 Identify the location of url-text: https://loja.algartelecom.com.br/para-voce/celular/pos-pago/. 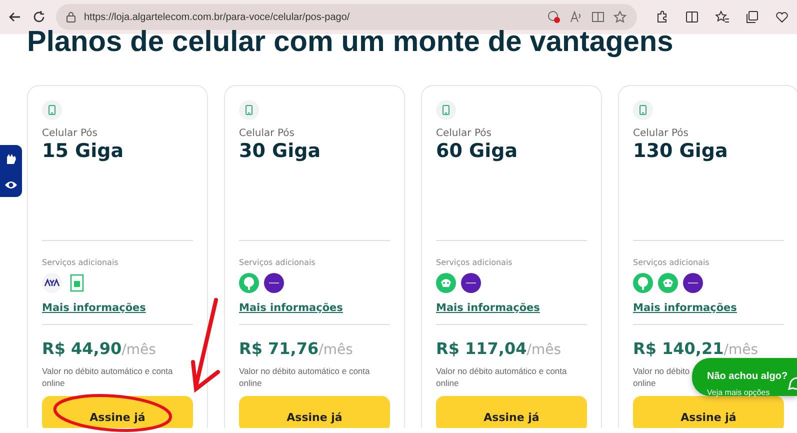
(217, 17).